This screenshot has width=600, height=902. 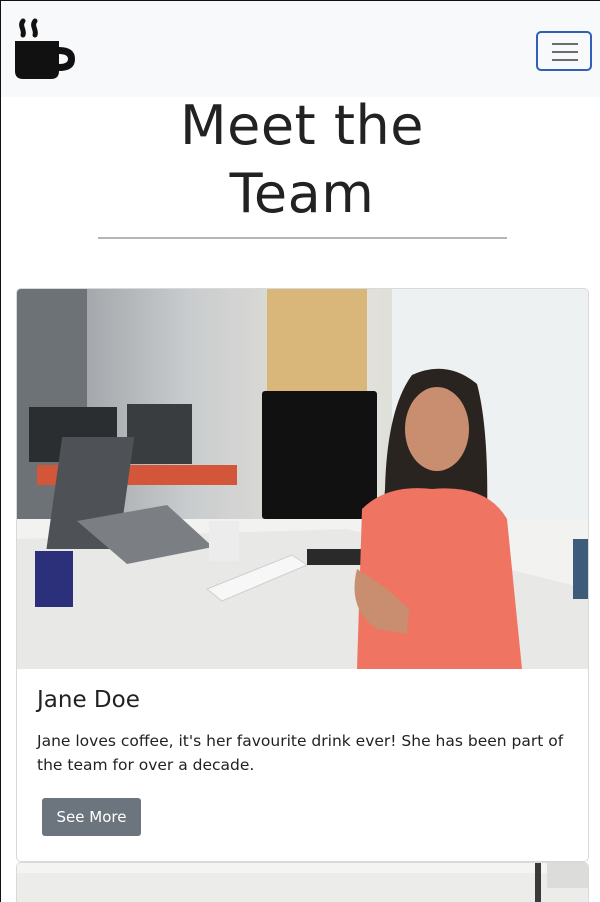 I want to click on team-member-name: Jane Doe, so click(x=88, y=700).